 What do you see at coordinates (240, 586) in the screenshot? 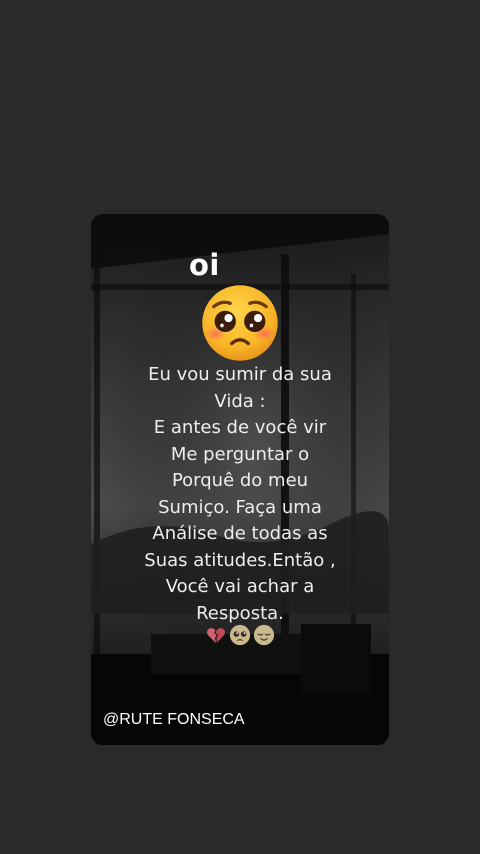
I see `message-line: Você vai achar a` at bounding box center [240, 586].